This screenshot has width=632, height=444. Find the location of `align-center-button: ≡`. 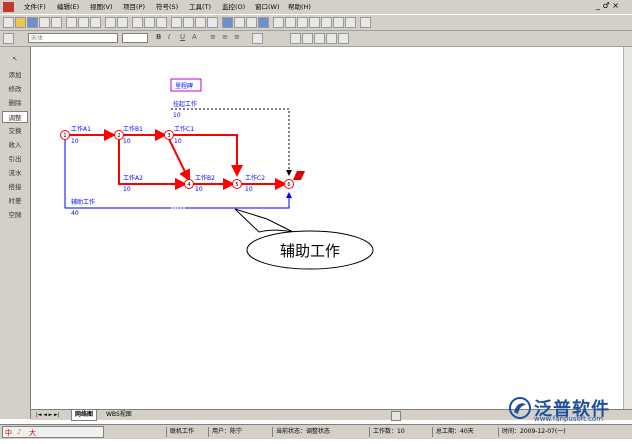

align-center-button: ≡ is located at coordinates (225, 37).